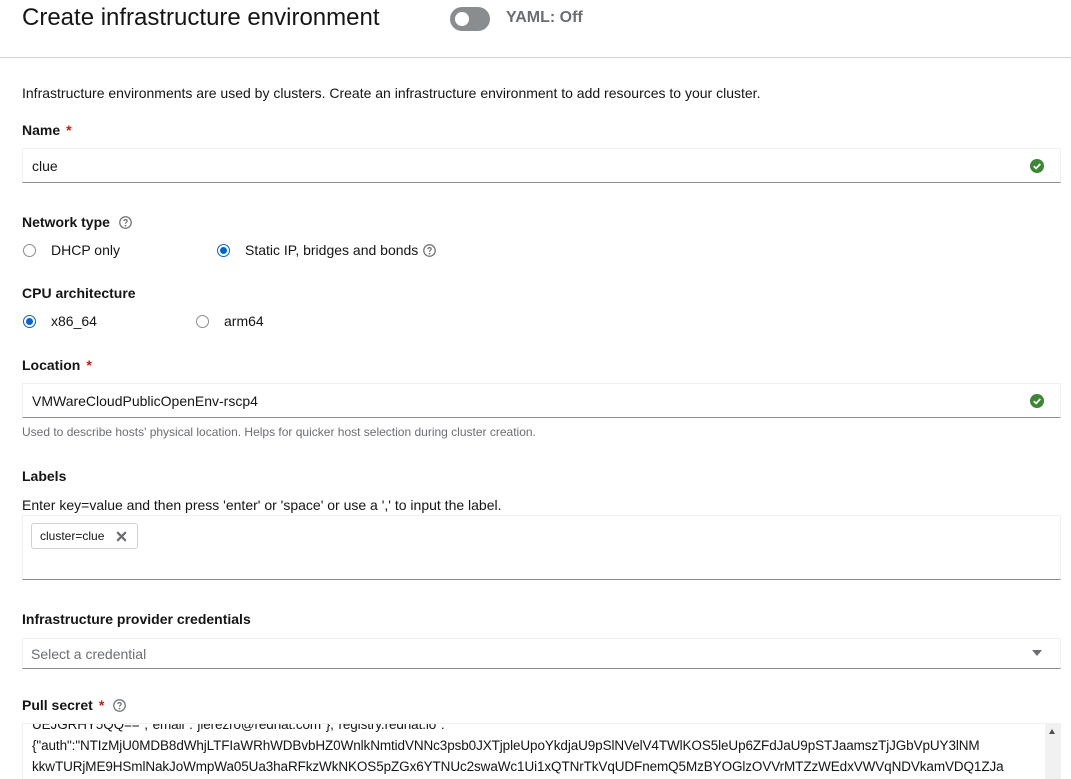  I want to click on scroll-up-arrow-icon, so click(1052, 731).